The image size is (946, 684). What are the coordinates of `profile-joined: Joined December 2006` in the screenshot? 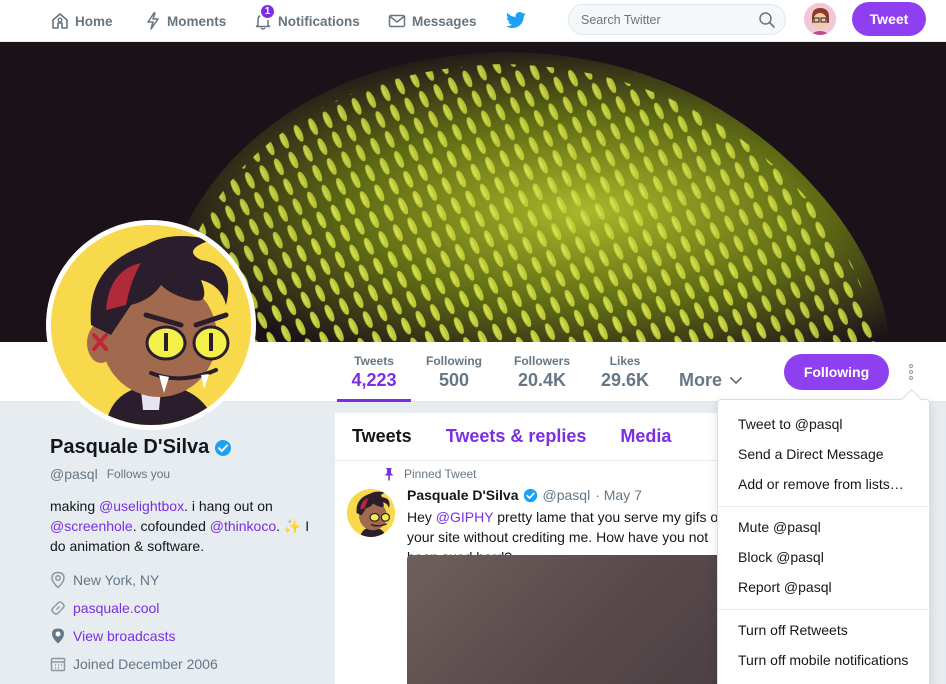 It's located at (185, 664).